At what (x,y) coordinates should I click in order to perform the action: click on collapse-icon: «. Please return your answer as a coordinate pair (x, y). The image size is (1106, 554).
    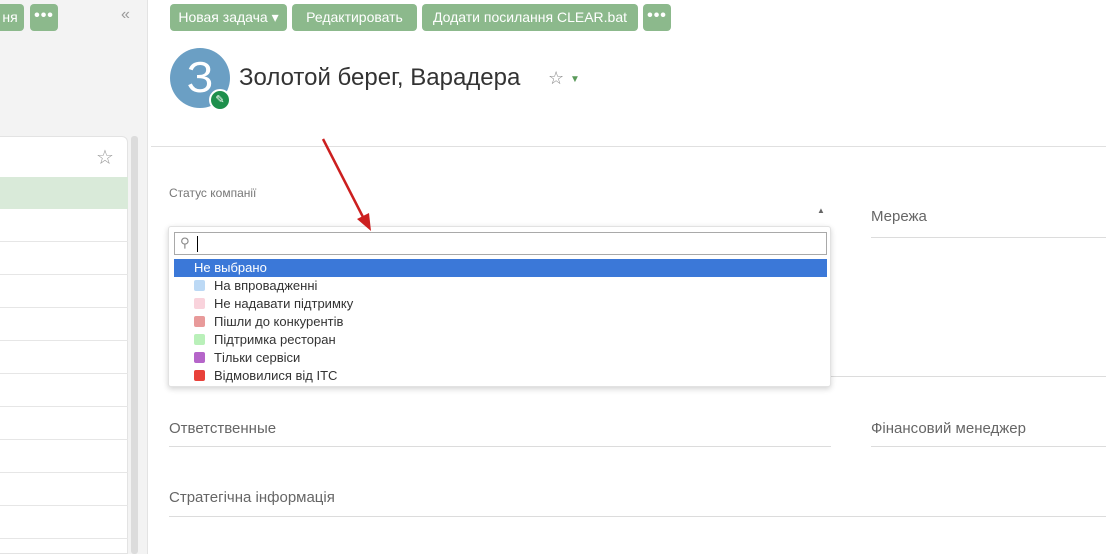
    Looking at the image, I should click on (125, 15).